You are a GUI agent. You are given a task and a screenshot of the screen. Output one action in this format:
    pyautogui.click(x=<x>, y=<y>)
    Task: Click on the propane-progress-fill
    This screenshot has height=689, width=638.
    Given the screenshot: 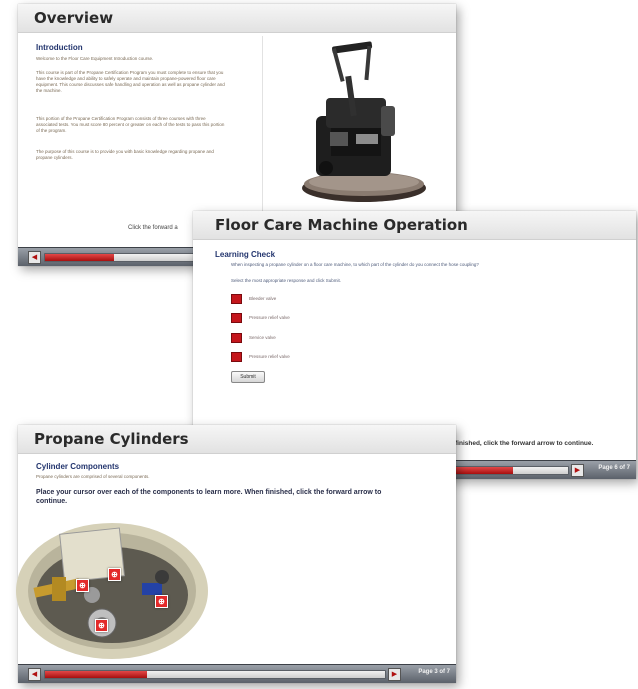 What is the action you would take?
    pyautogui.click(x=96, y=674)
    